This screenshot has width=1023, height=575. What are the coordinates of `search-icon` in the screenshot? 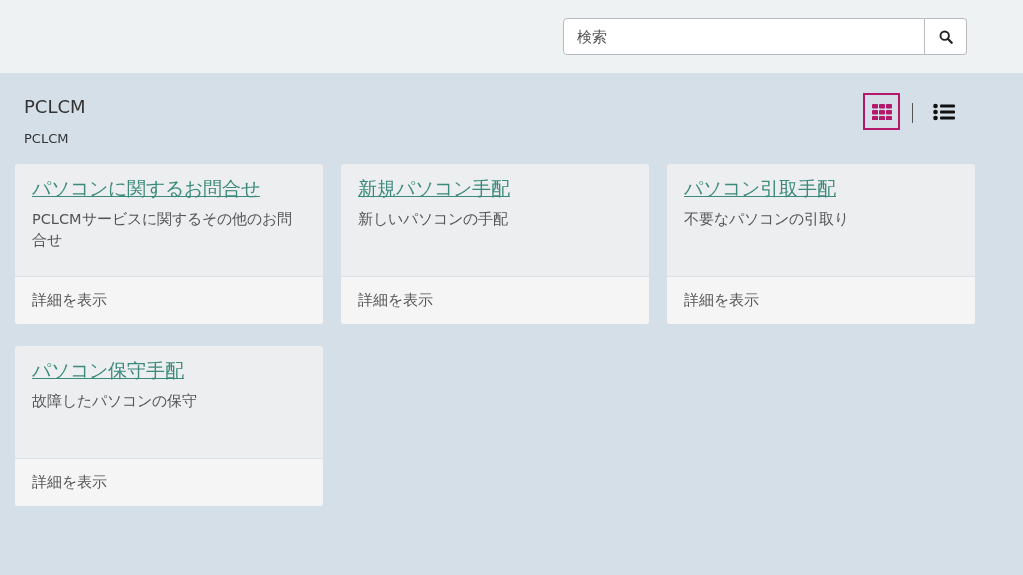 It's located at (945, 36).